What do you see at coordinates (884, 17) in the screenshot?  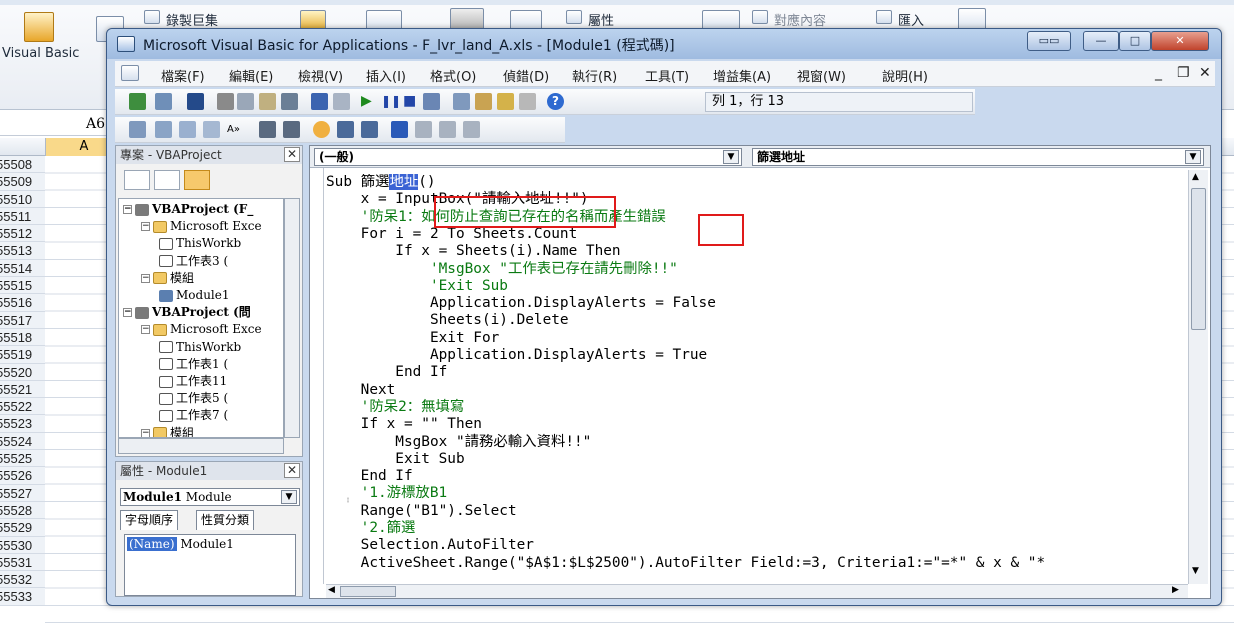 I see `import-icon` at bounding box center [884, 17].